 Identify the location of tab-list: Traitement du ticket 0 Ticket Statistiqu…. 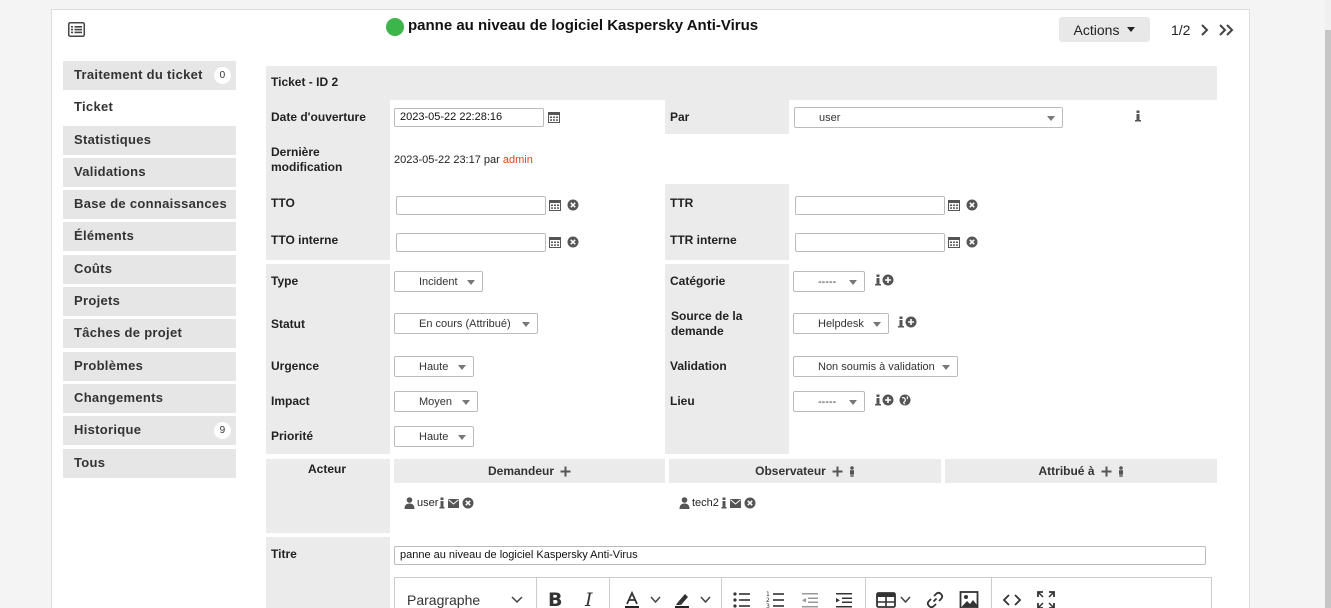
(149, 271).